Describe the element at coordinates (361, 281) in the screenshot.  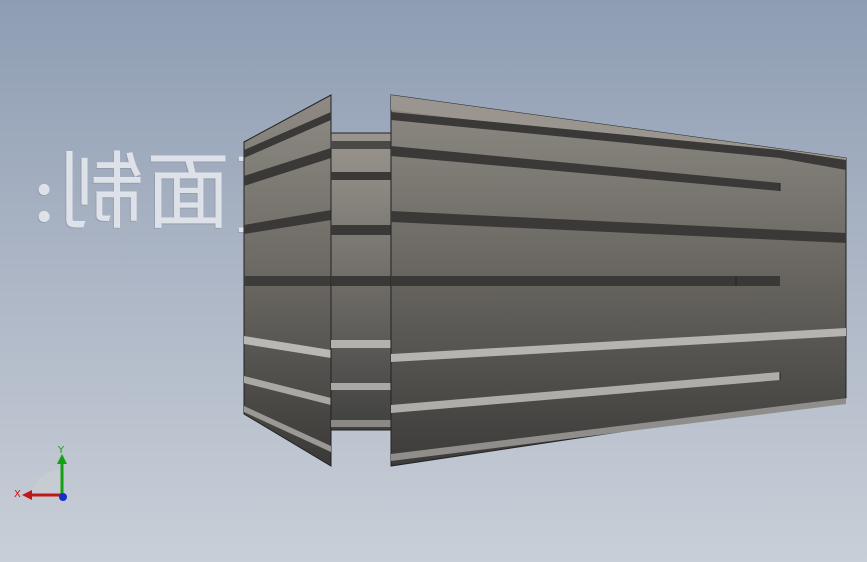
I see `collet-neck` at that location.